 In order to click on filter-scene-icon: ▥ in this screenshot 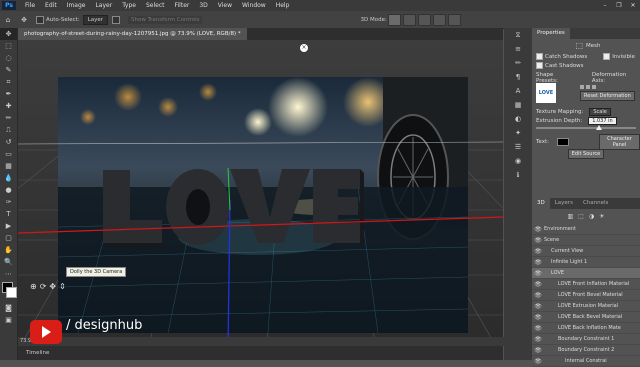, I will do `click(571, 216)`.